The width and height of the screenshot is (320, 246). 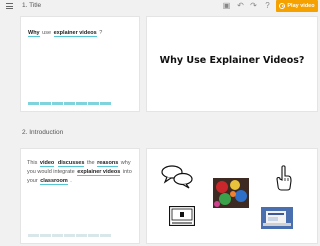 What do you see at coordinates (71, 163) in the screenshot?
I see `keyword: discusses` at bounding box center [71, 163].